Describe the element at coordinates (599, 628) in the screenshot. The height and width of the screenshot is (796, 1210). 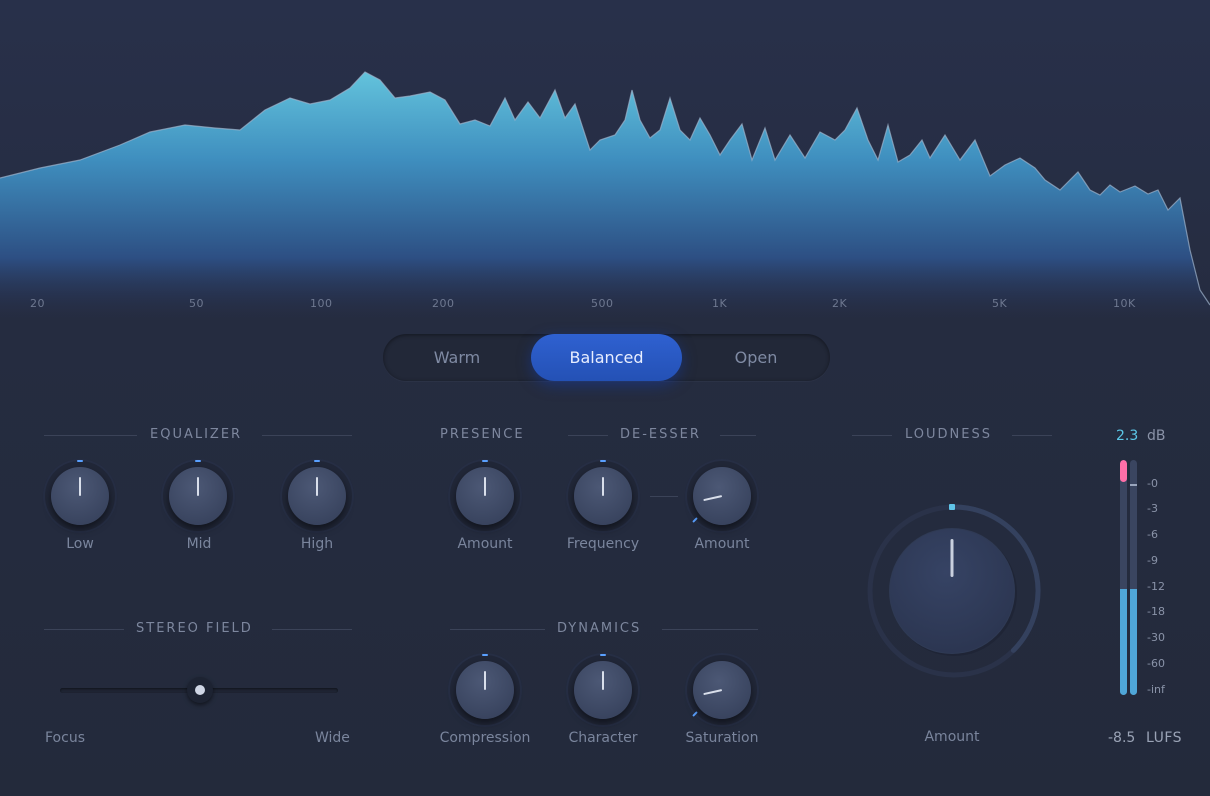
I see `dynamics-title: DYNAMICS` at that location.